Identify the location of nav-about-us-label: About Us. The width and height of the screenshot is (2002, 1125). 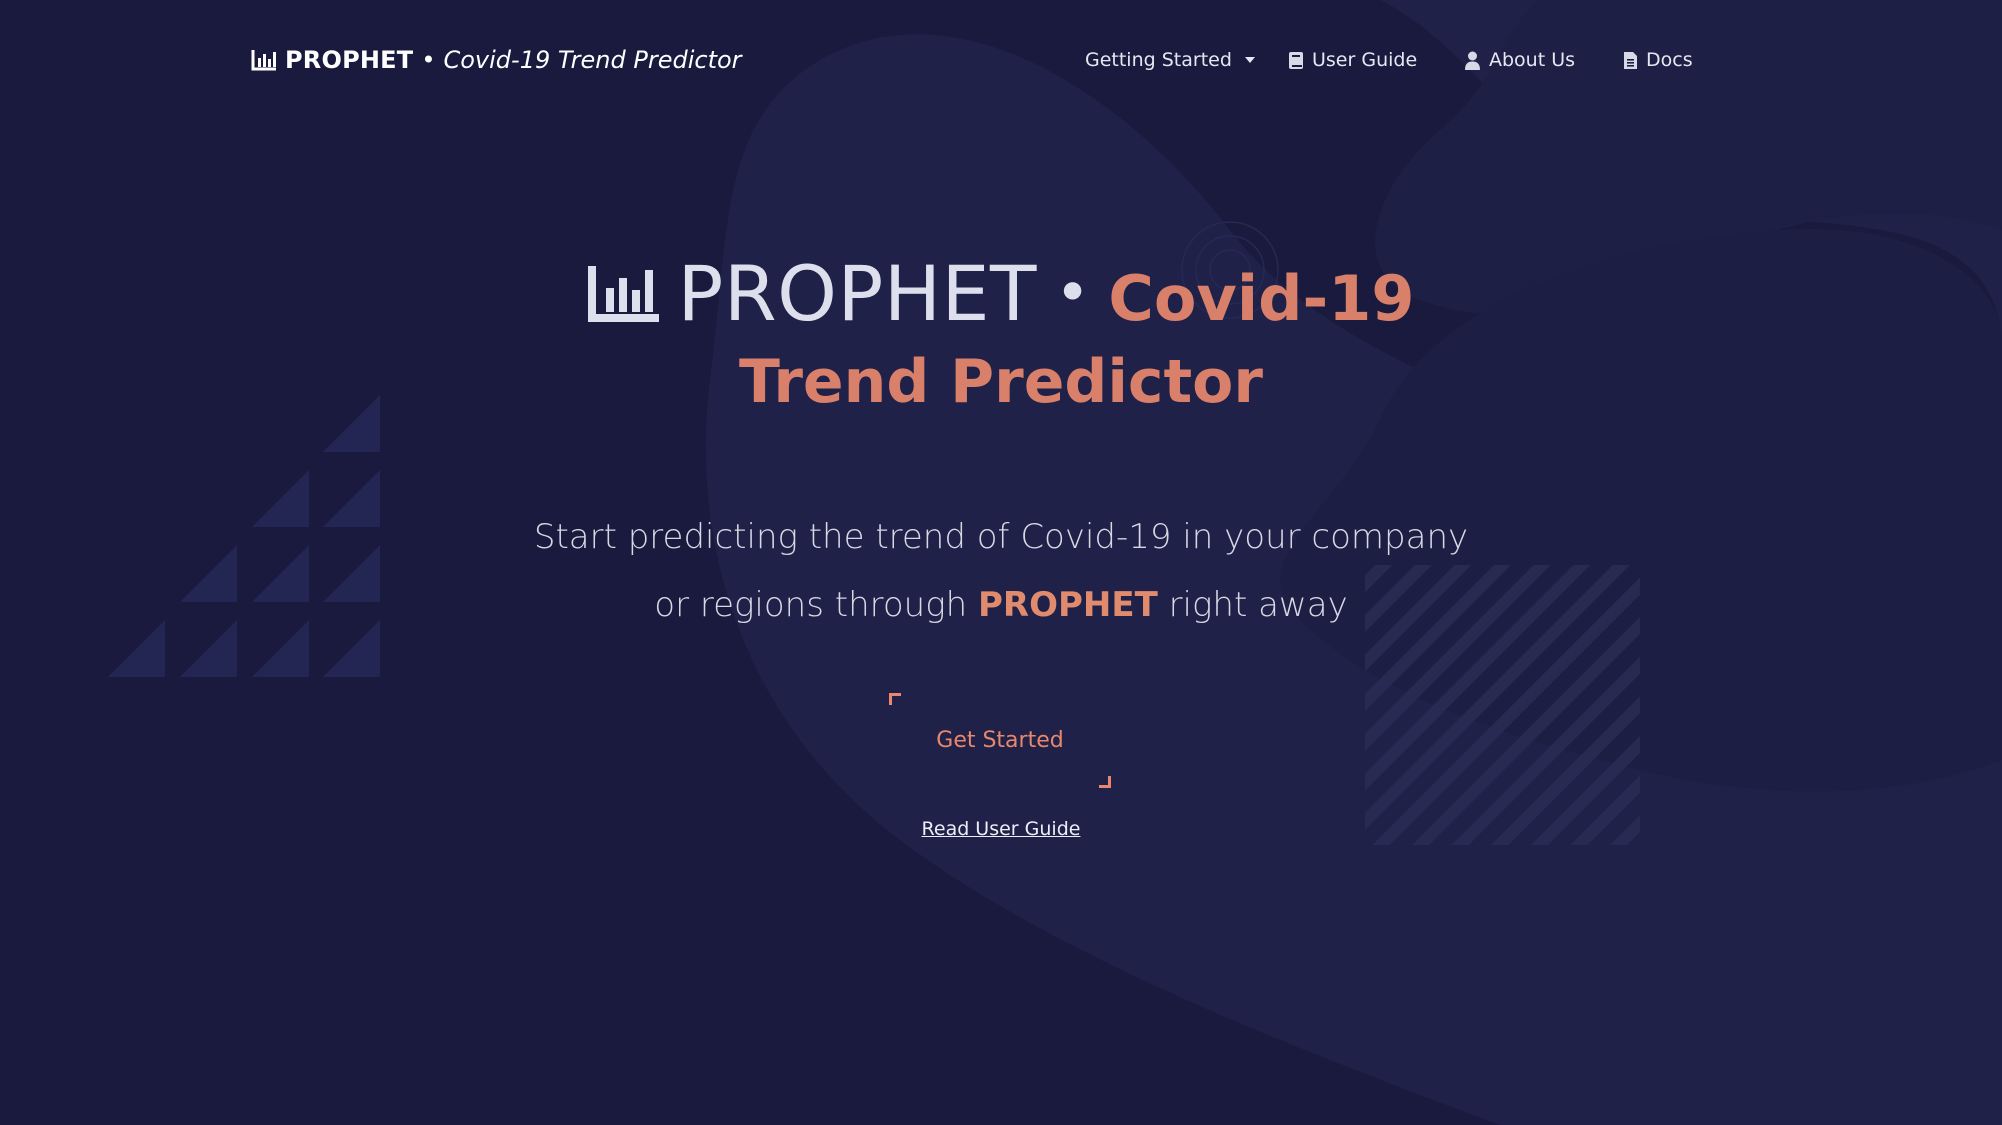
(1532, 60).